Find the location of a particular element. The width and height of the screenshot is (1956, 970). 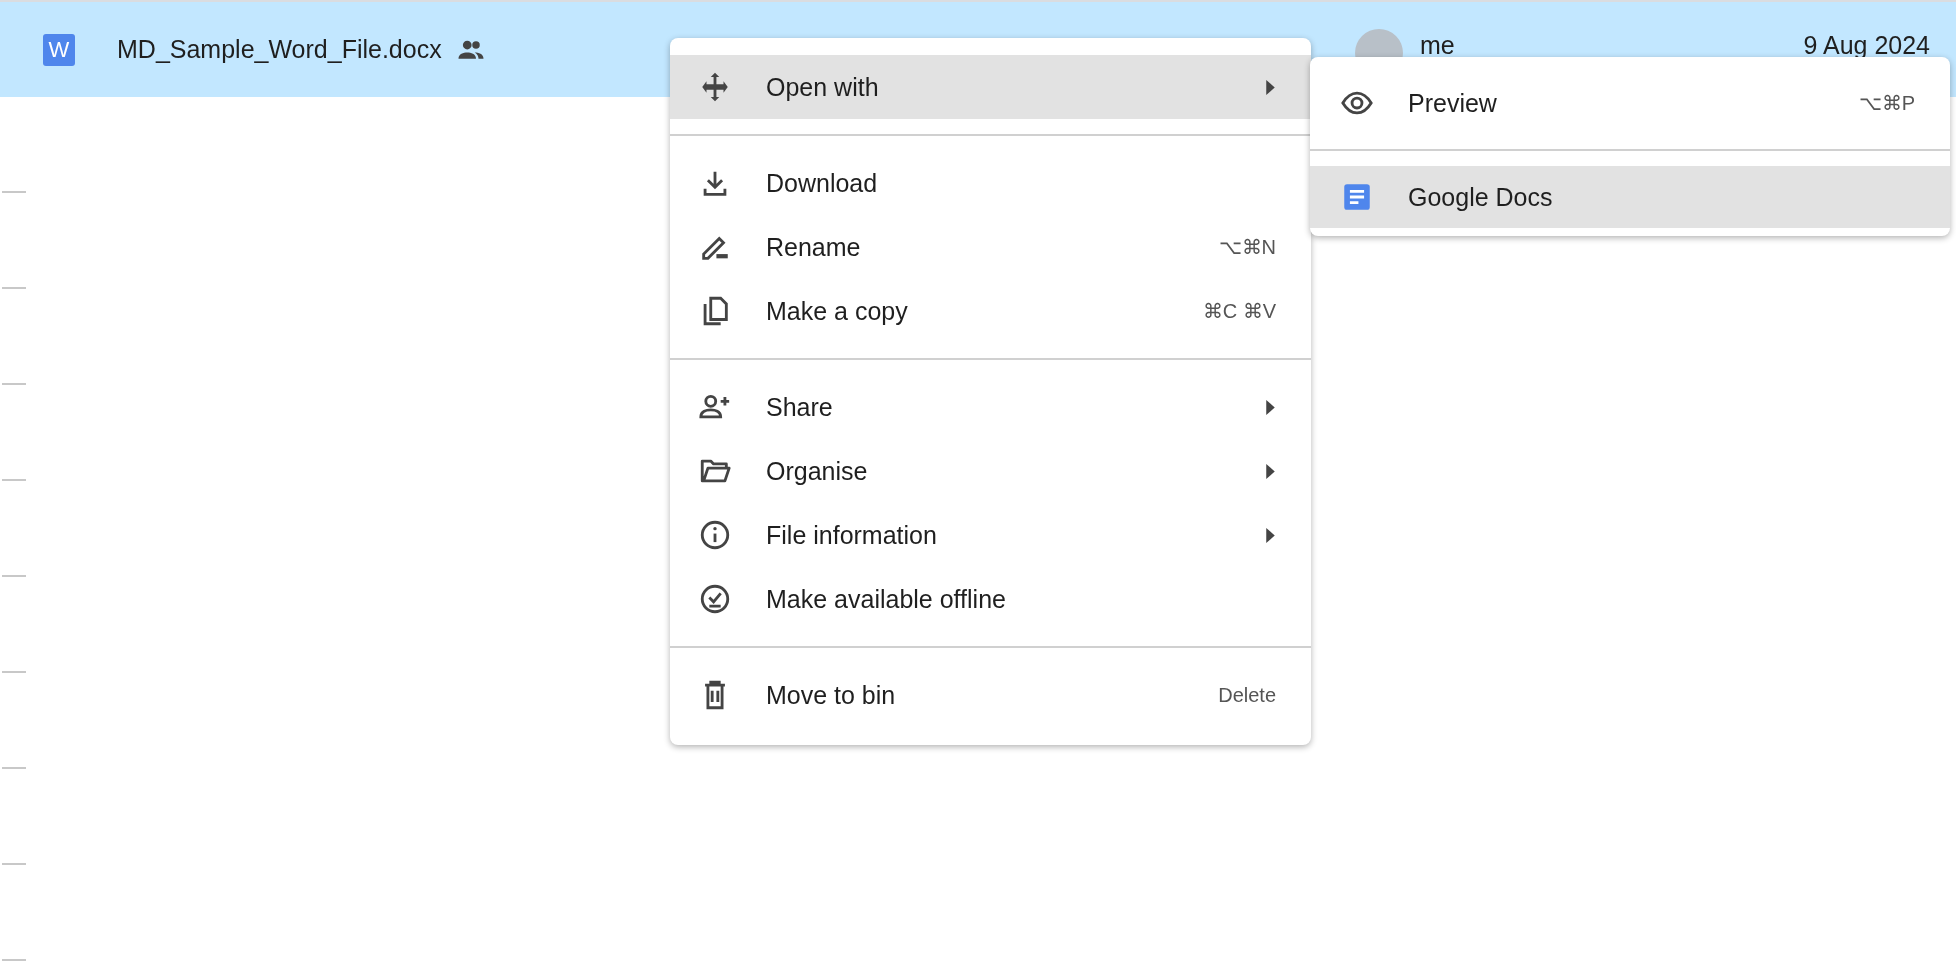

menu-item: File information is located at coordinates (990, 535).